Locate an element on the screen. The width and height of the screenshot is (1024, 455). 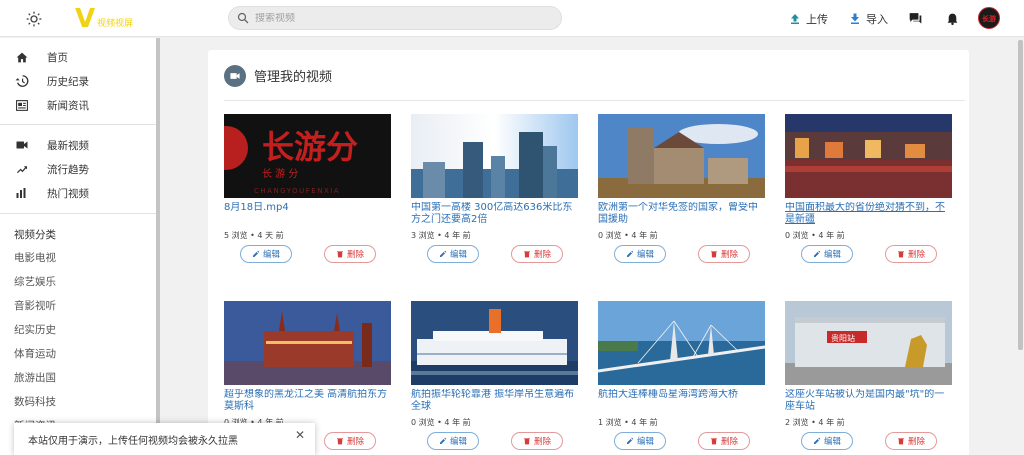
import-label: 导入 is located at coordinates (877, 19).